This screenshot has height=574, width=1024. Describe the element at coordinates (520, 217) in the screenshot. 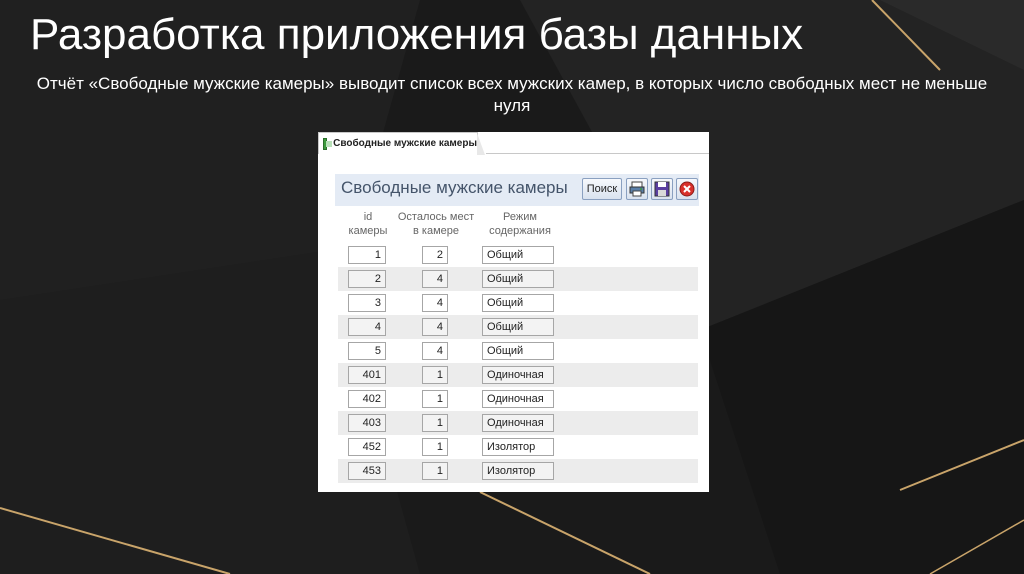

I see `column-header-line: Режим` at that location.